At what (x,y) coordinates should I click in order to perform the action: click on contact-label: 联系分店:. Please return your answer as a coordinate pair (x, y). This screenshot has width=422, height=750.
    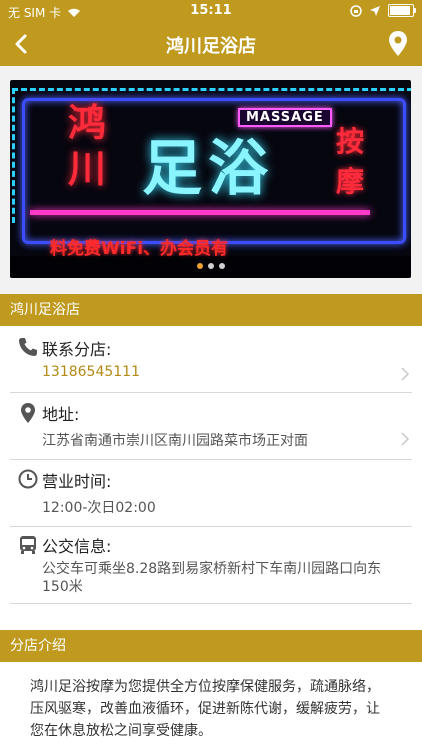
    Looking at the image, I should click on (77, 349).